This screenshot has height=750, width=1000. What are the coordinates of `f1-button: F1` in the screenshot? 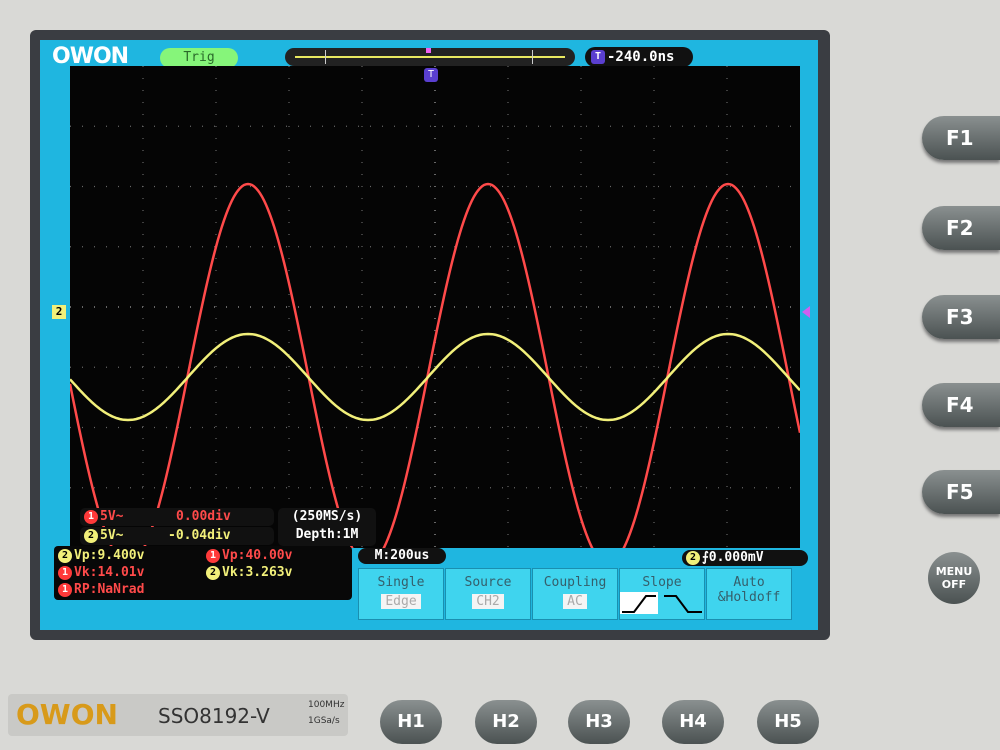 It's located at (961, 138).